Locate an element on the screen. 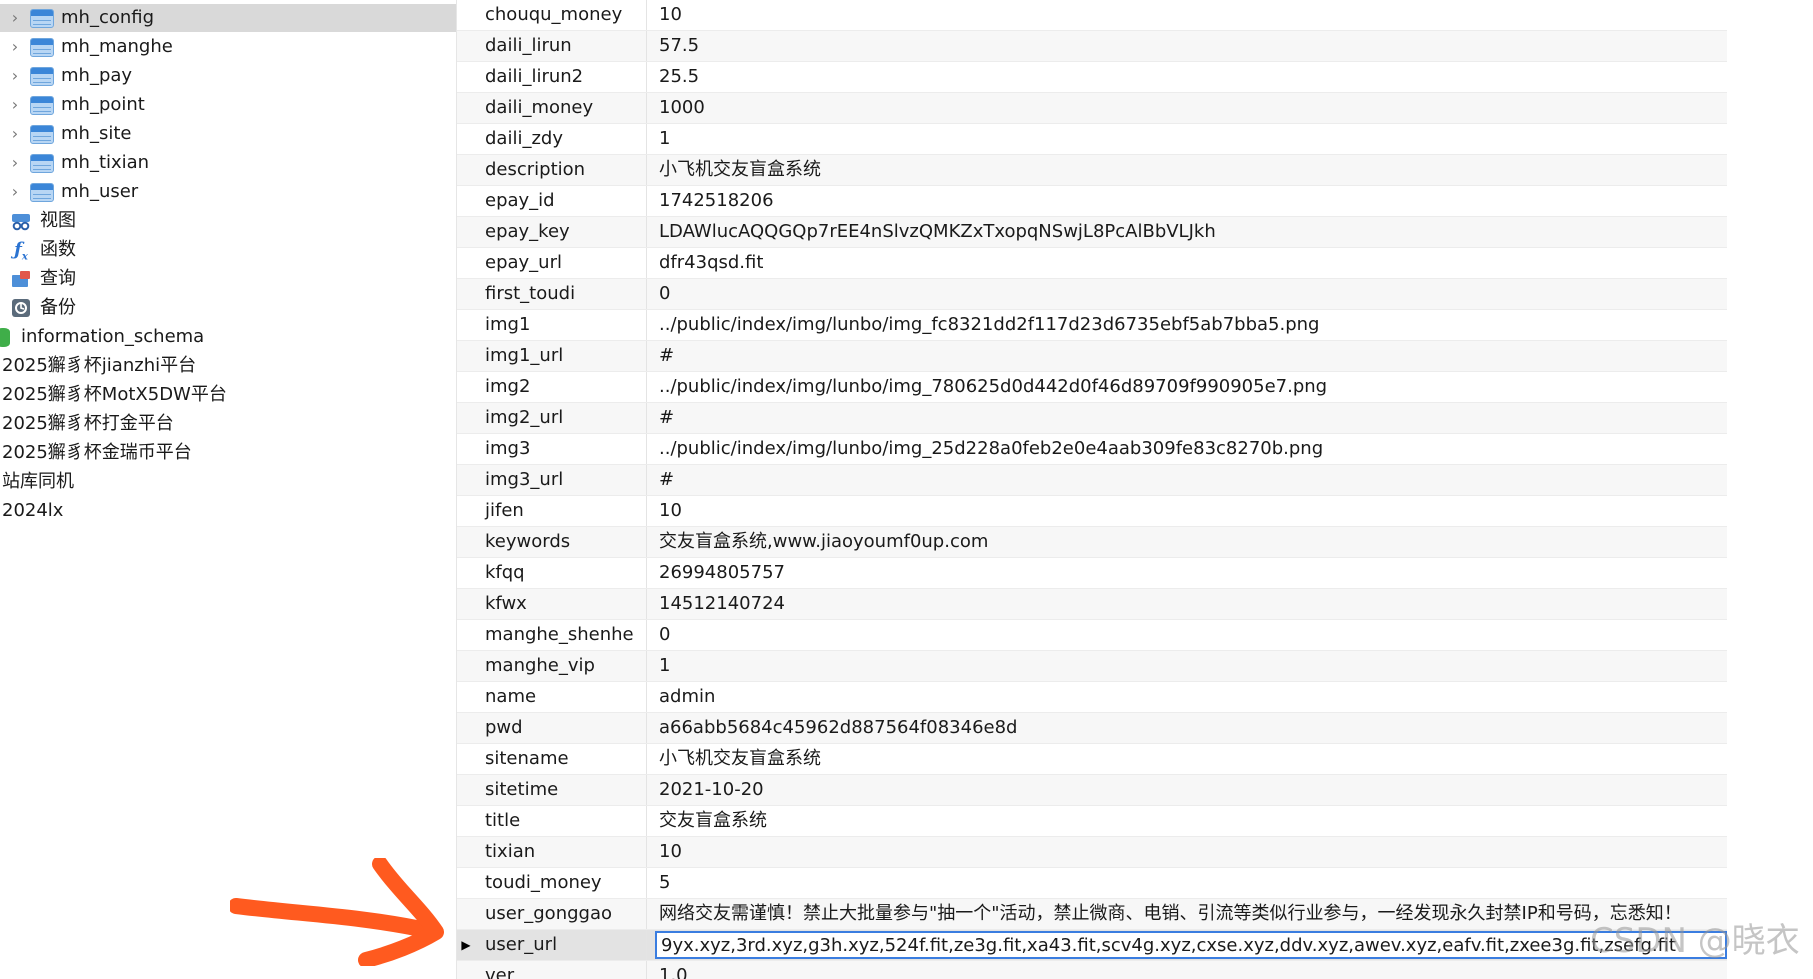  cell-key: first_toudi is located at coordinates (563, 294).